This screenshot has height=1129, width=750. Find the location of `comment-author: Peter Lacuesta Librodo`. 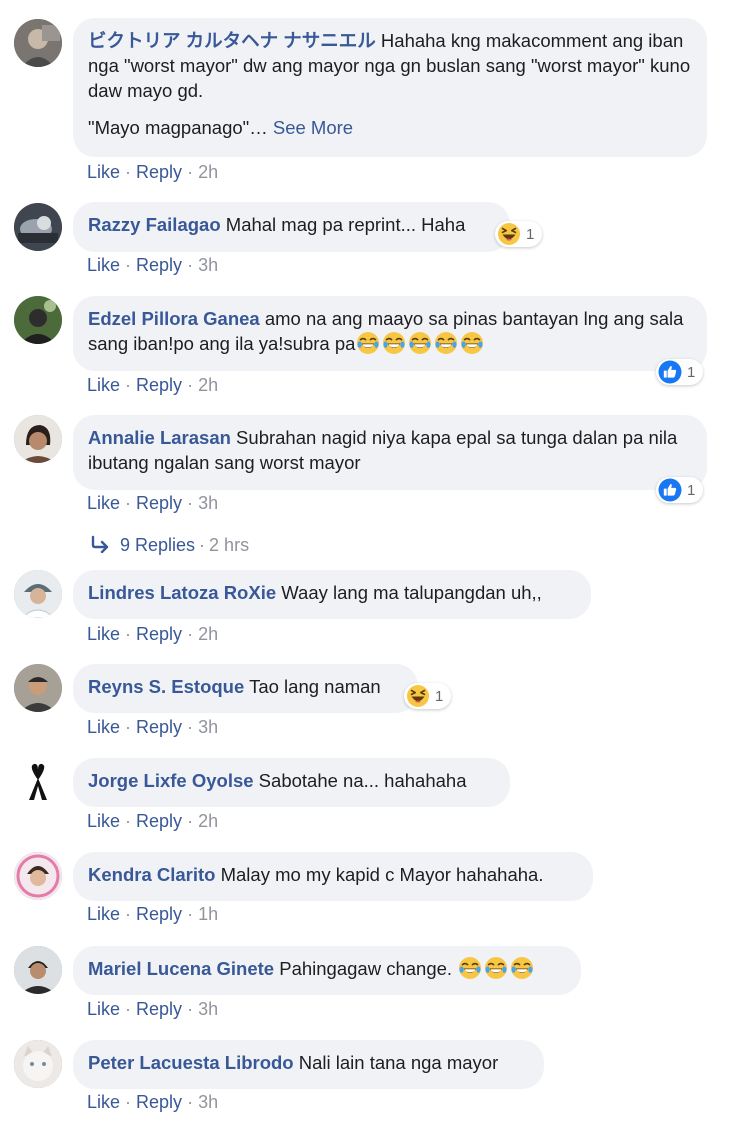

comment-author: Peter Lacuesta Librodo is located at coordinates (191, 1062).